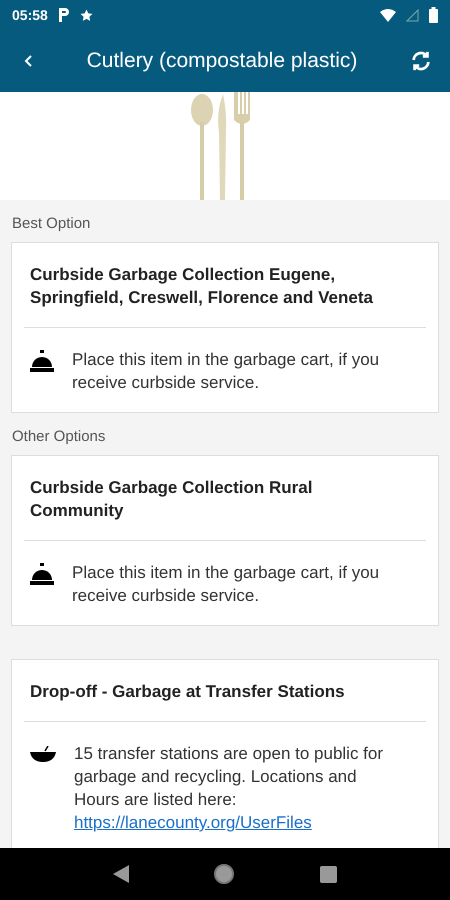 The image size is (450, 900). Describe the element at coordinates (30, 15) in the screenshot. I see `status-time: 05:58` at that location.